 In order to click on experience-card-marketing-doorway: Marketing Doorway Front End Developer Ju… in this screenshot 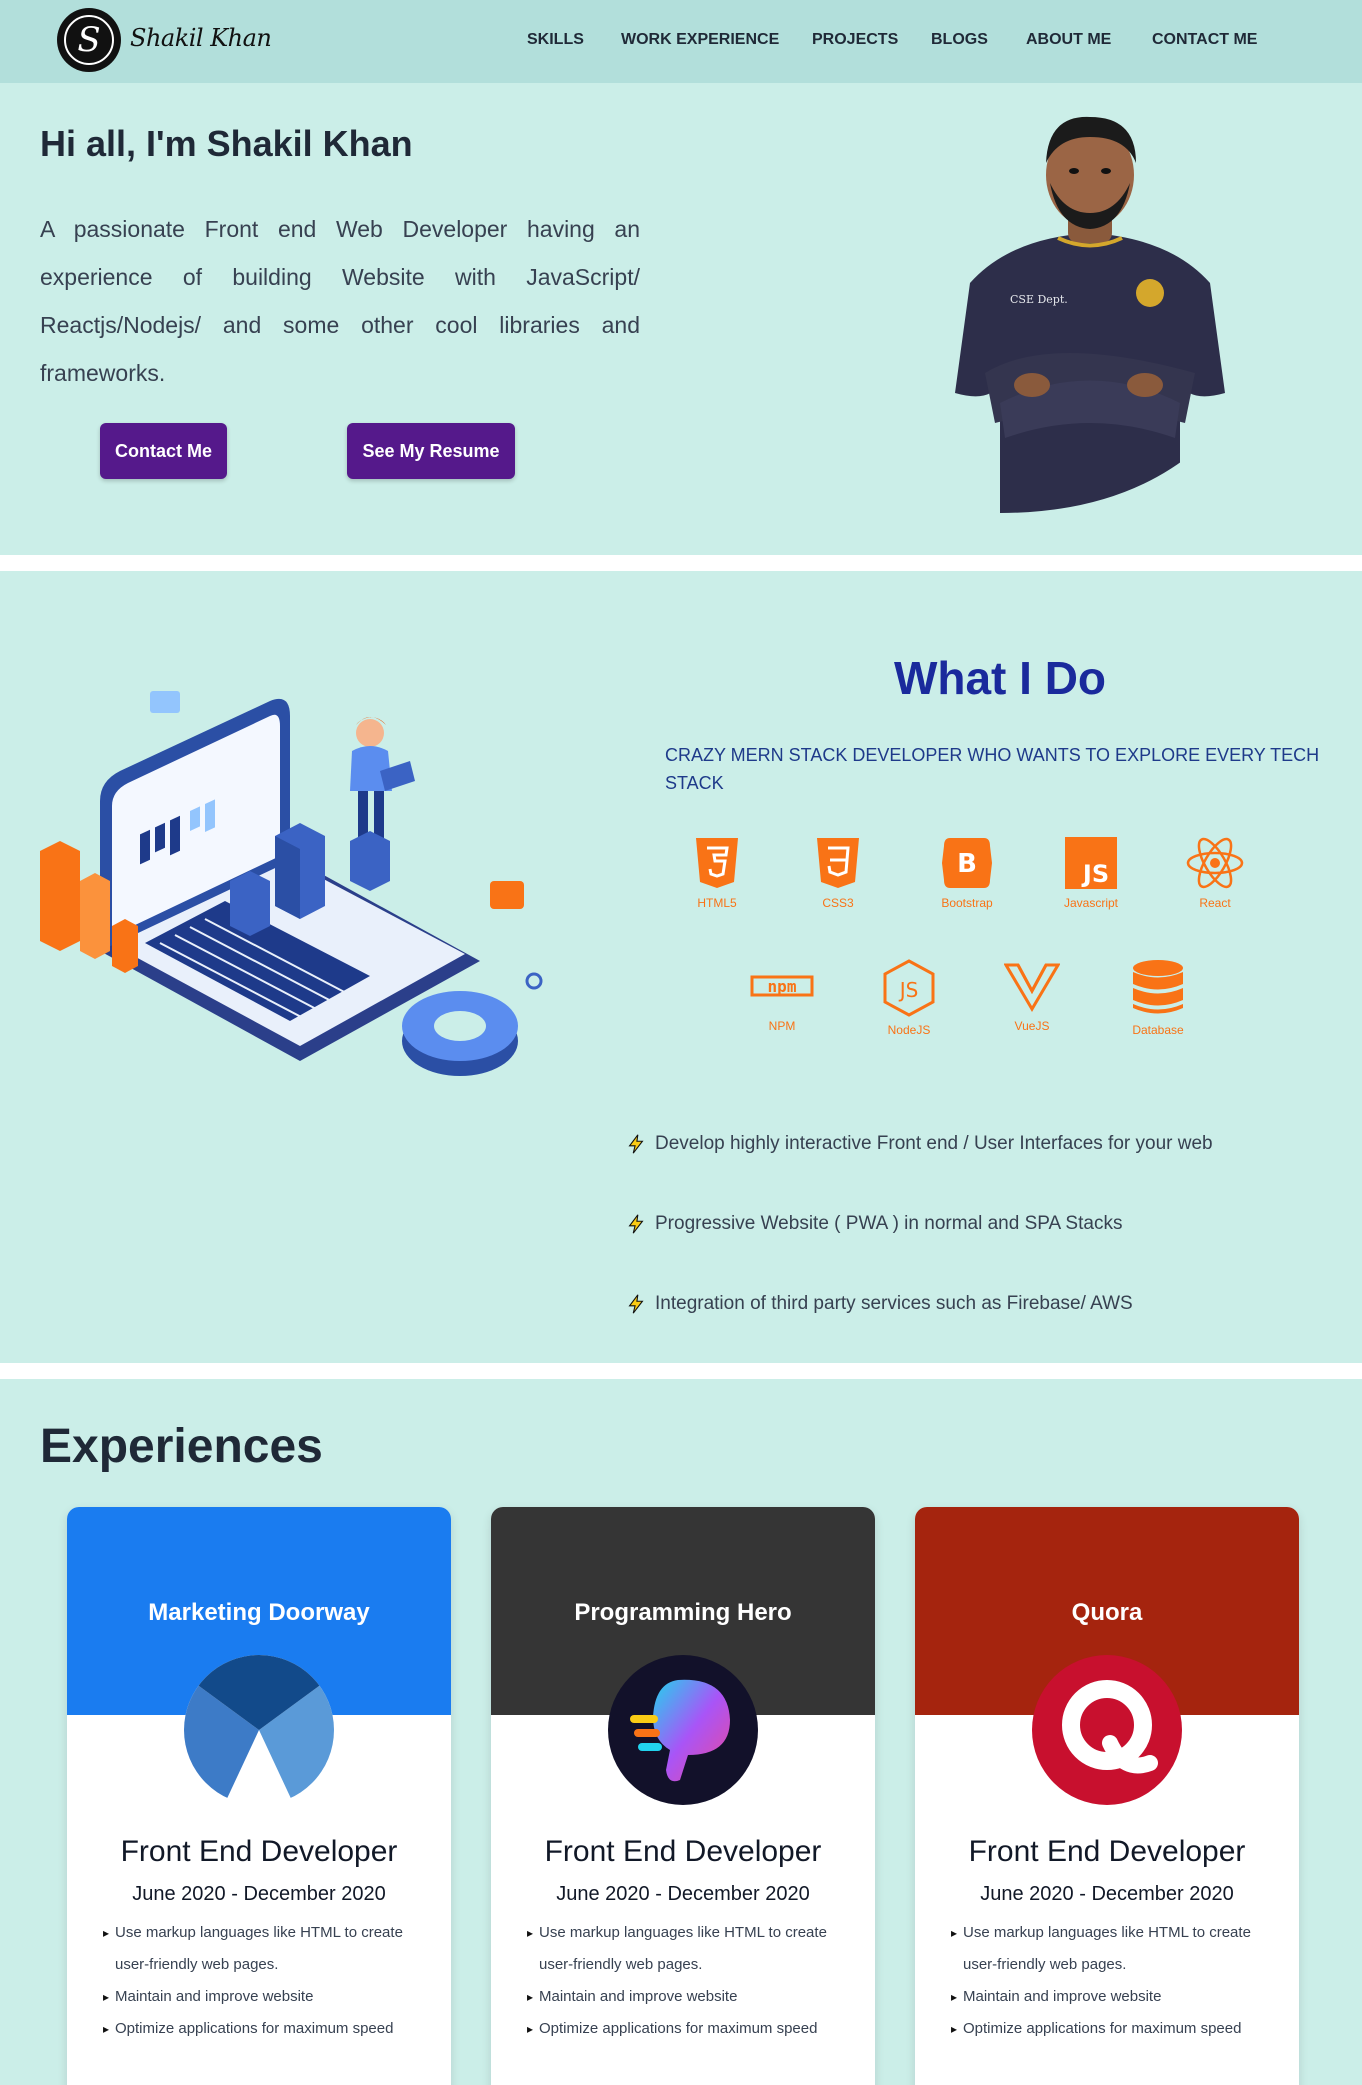, I will do `click(259, 1796)`.